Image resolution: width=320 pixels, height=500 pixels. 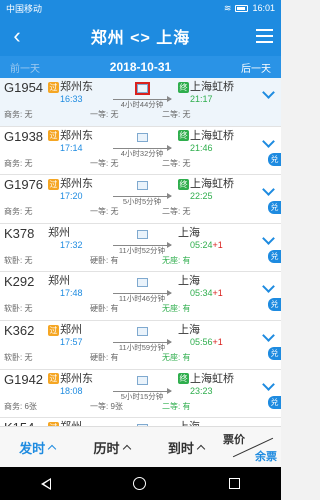 I want to click on train-number: G1954, so click(x=24, y=87).